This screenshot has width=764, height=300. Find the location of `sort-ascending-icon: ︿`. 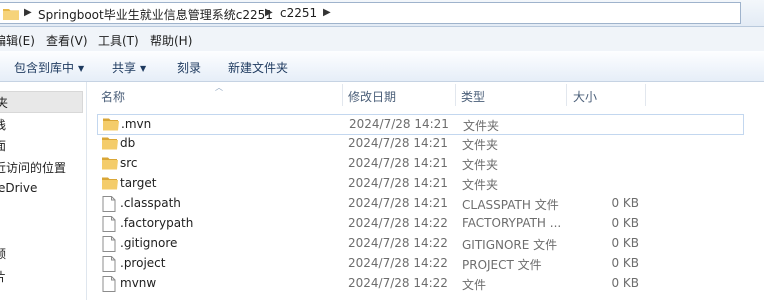

sort-ascending-icon: ︿ is located at coordinates (219, 87).